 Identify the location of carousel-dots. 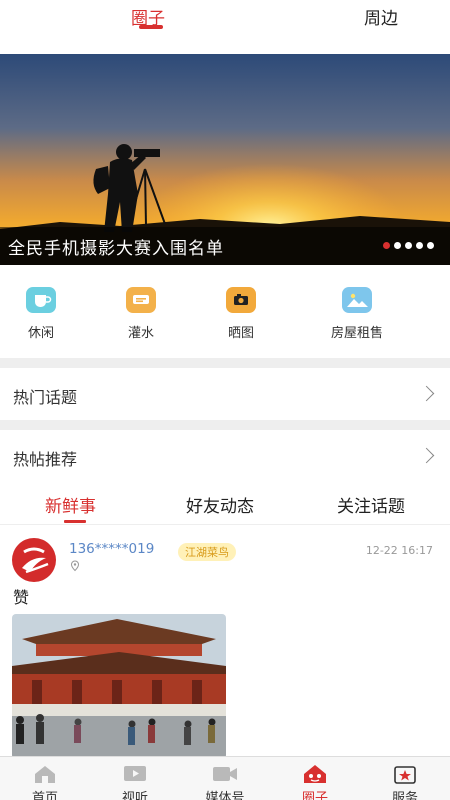
(408, 245).